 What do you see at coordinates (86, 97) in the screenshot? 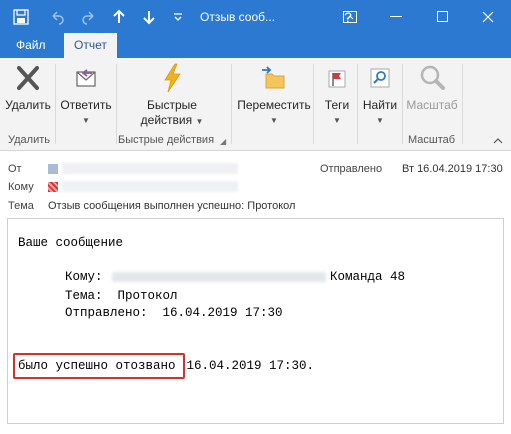
I see `reply-button: Ответить ▼` at bounding box center [86, 97].